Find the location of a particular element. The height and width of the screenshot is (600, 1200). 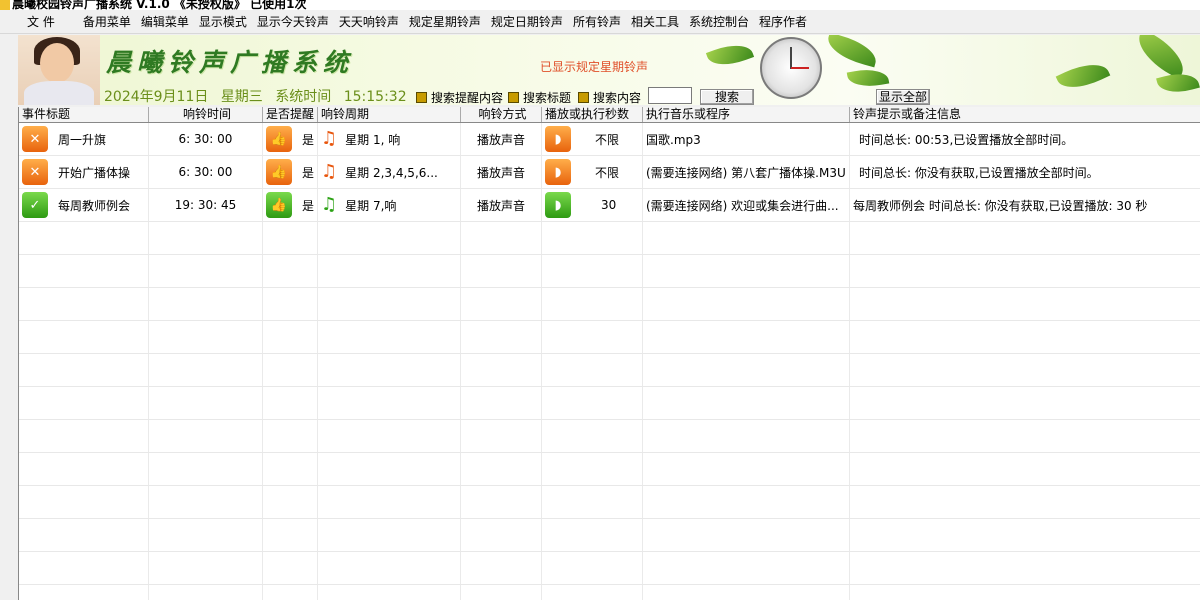

clock-icon is located at coordinates (791, 68).